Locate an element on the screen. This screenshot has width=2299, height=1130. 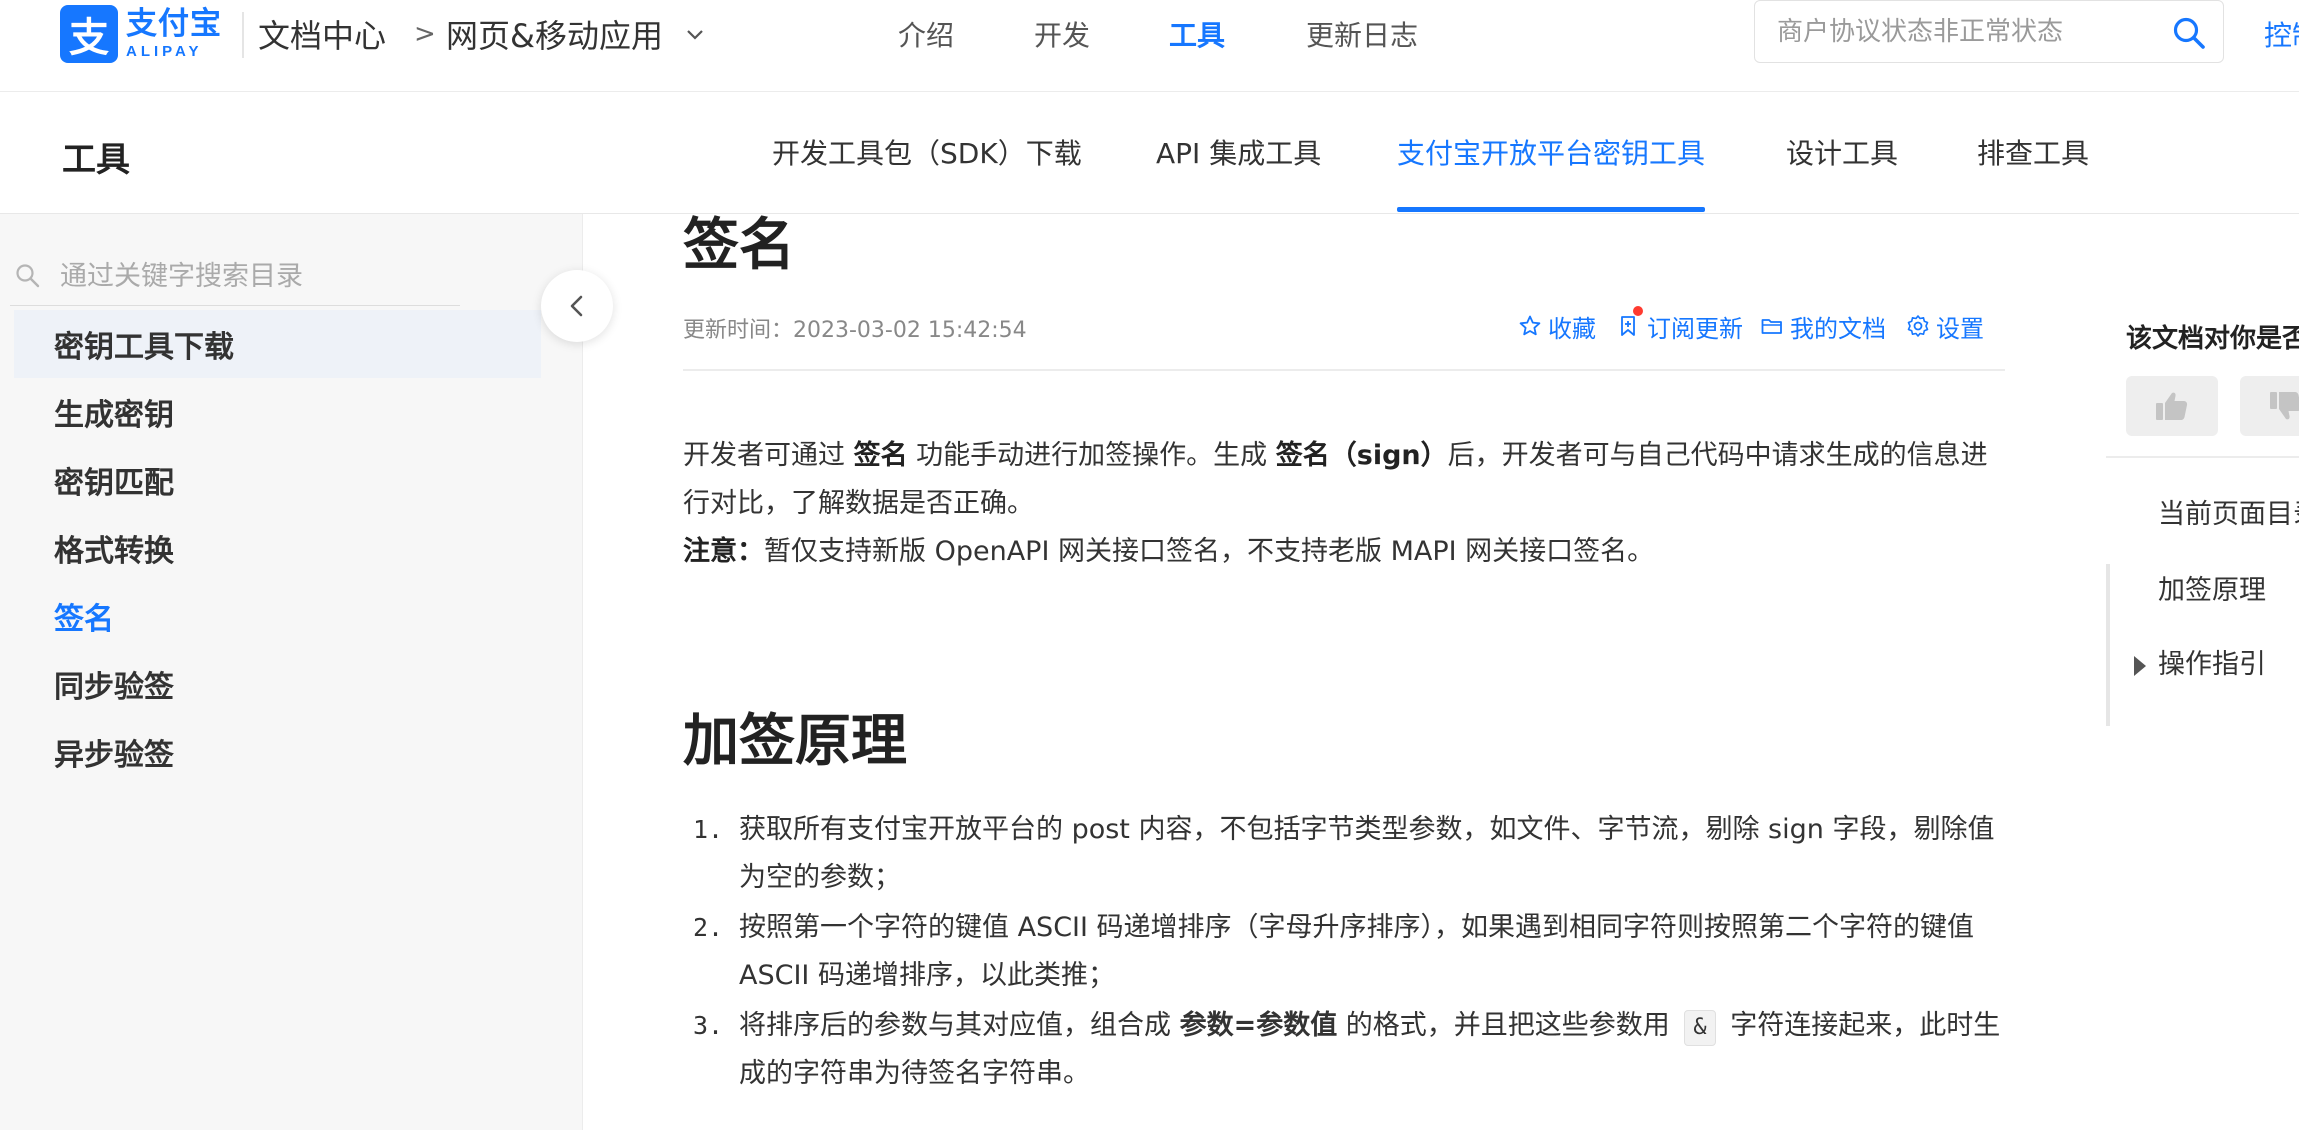
tab-key-tool: 支付宝开放平台密钥工具 is located at coordinates (1551, 152).